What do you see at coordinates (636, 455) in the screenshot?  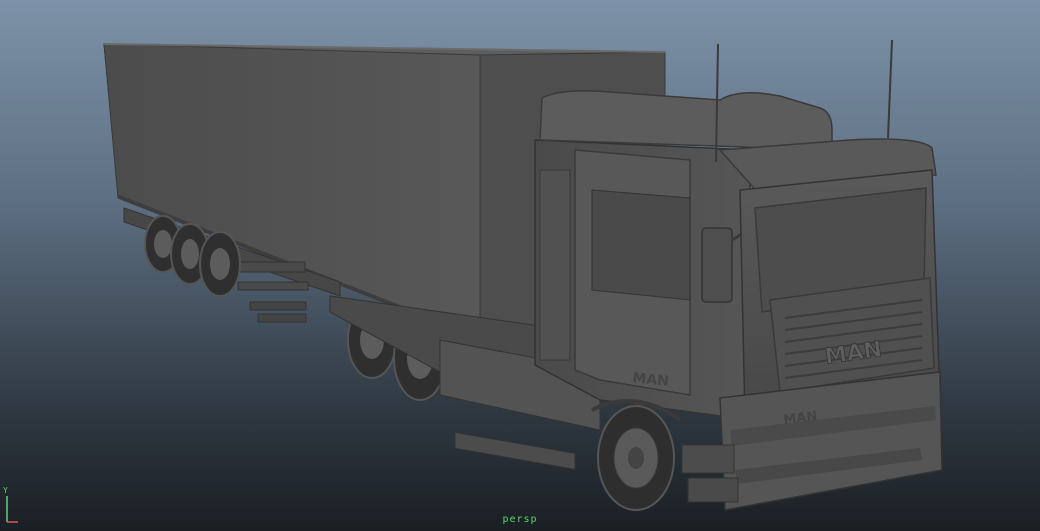 I see `front-wheel` at bounding box center [636, 455].